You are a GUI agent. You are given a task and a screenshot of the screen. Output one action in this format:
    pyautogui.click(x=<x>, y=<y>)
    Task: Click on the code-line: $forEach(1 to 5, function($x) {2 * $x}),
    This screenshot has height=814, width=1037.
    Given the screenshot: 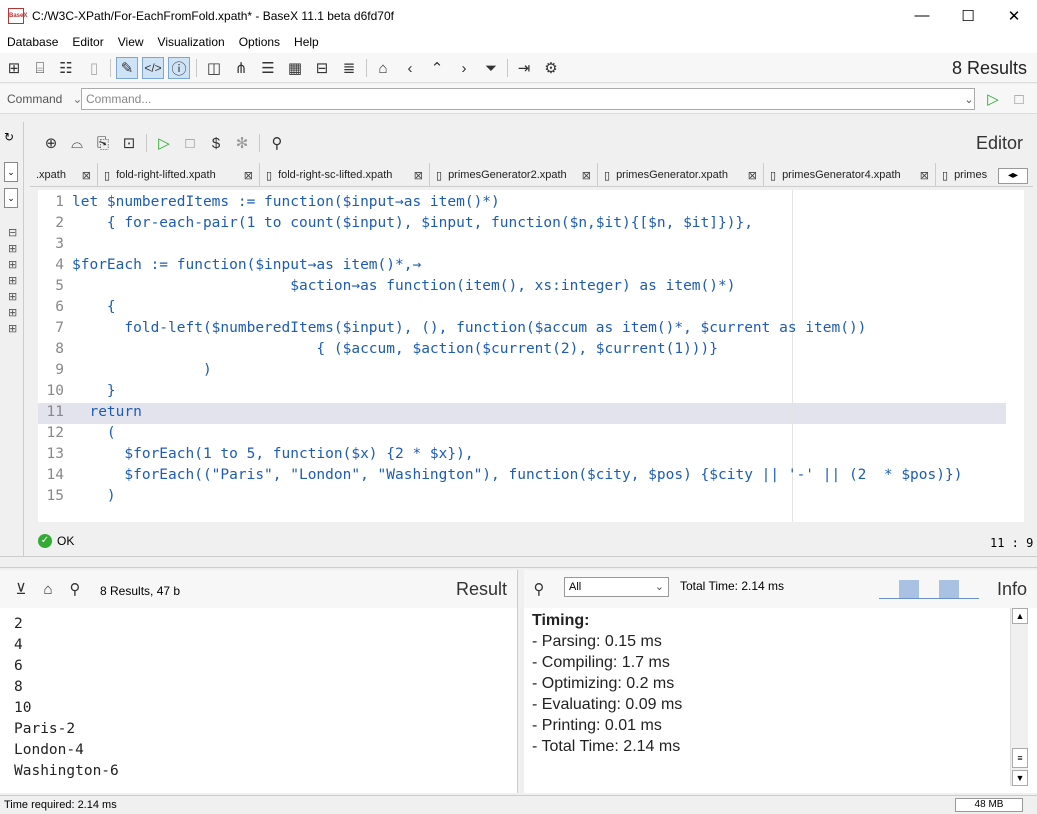 What is the action you would take?
    pyautogui.click(x=273, y=454)
    